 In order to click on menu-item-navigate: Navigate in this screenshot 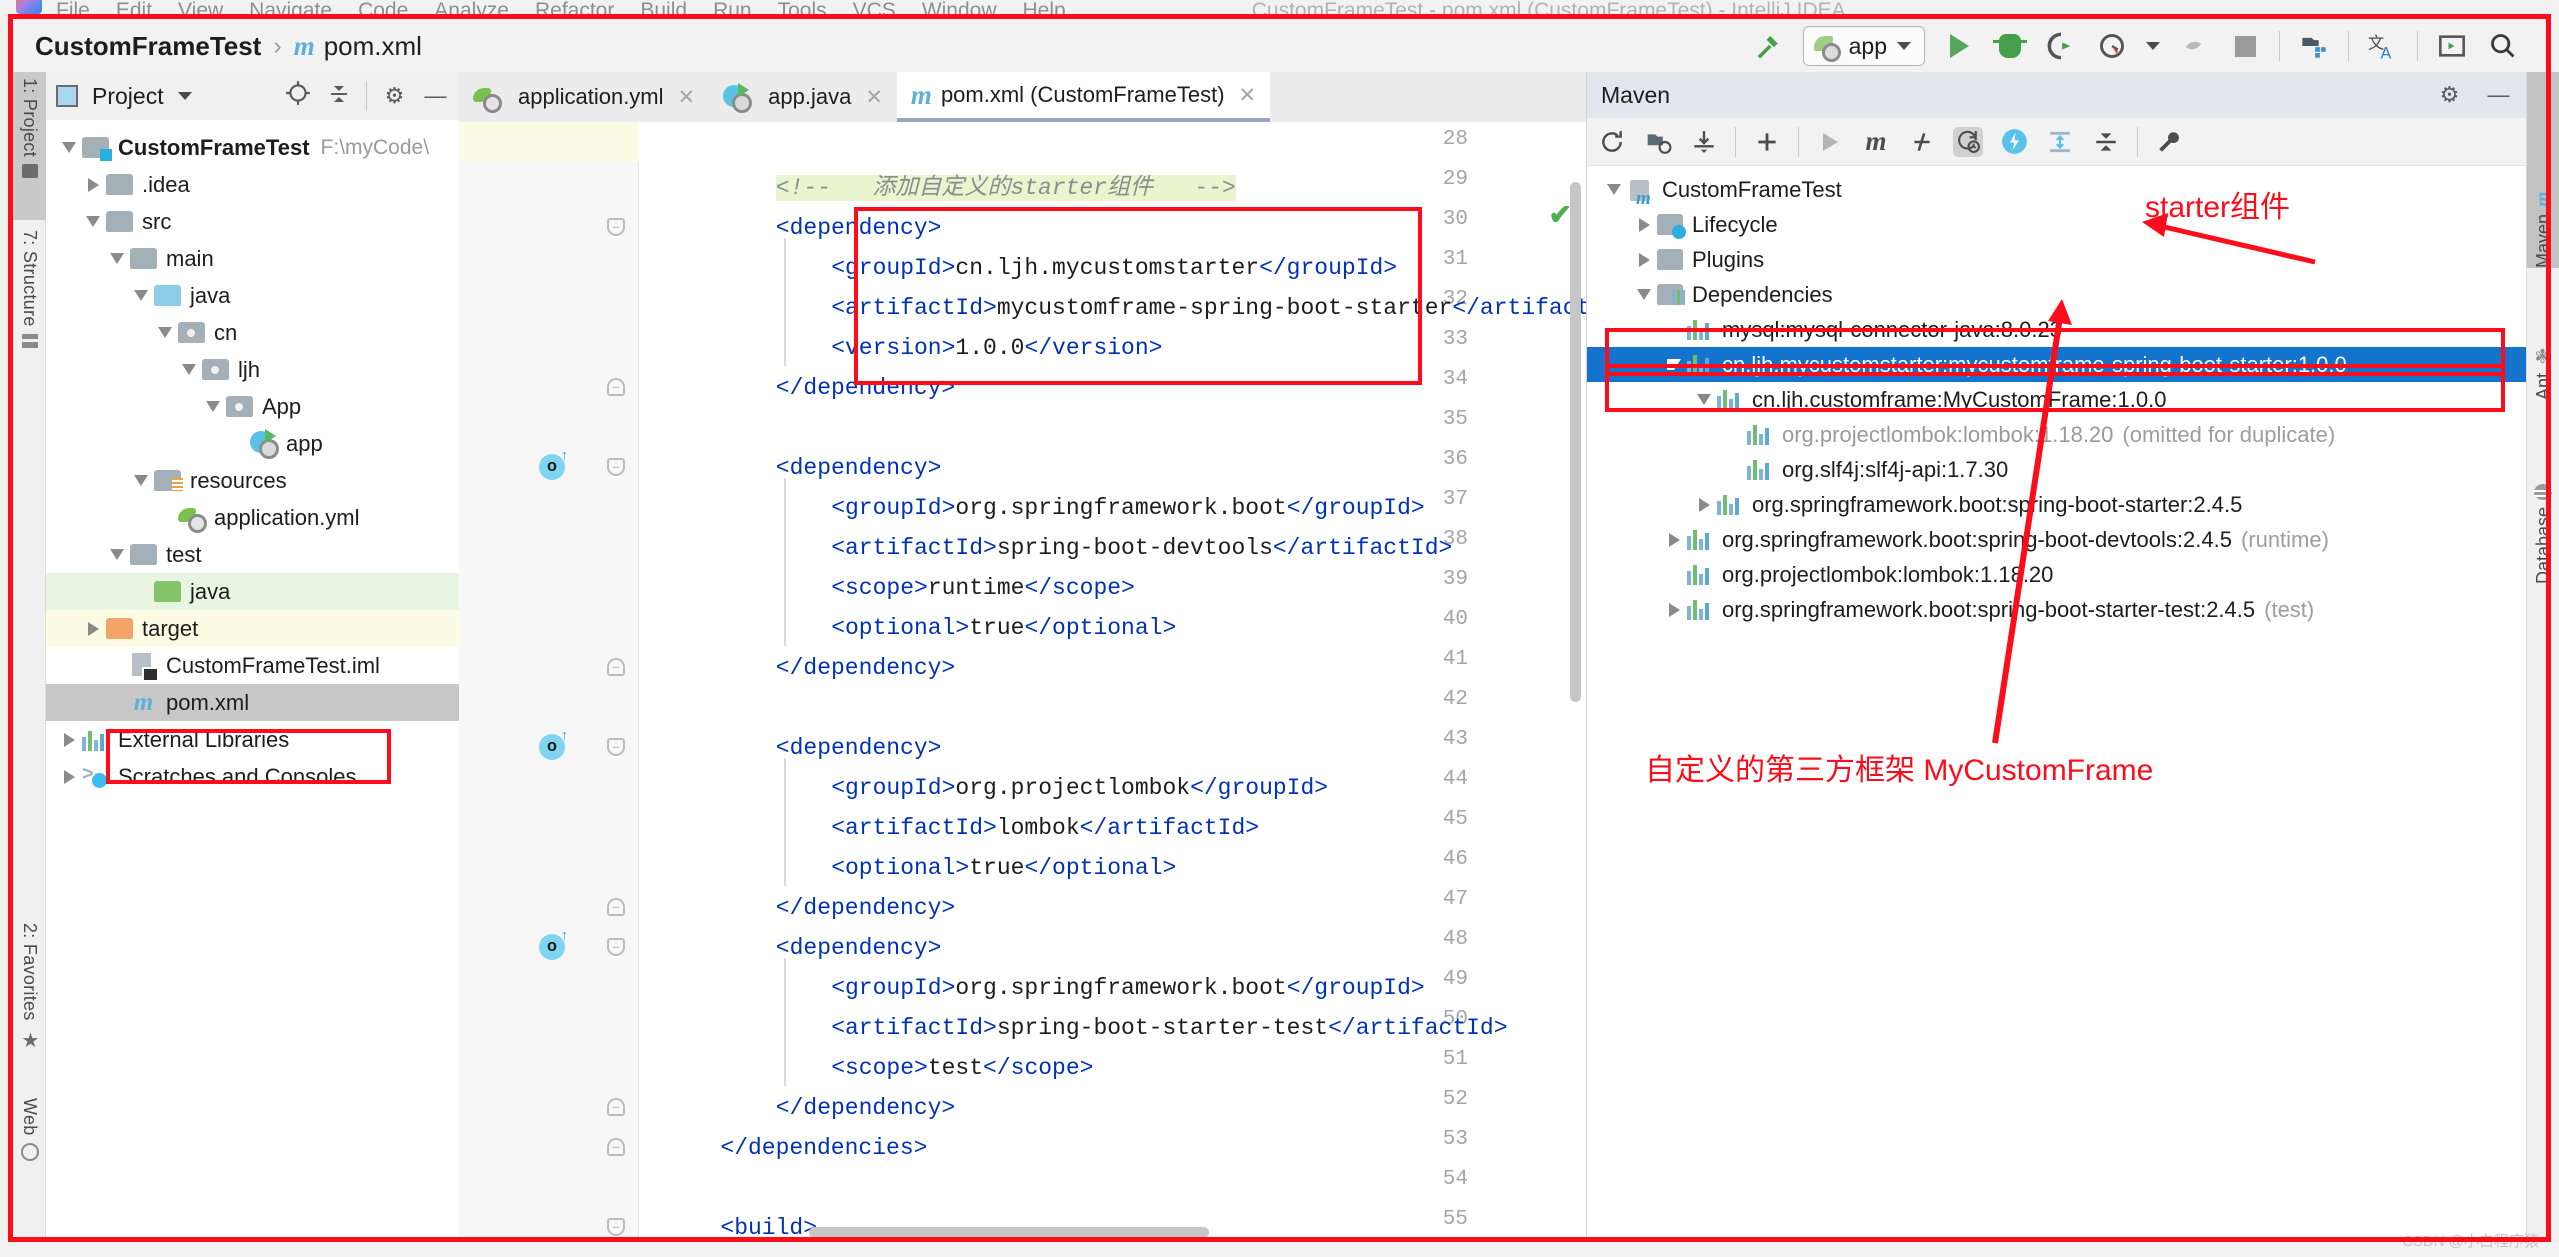, I will do `click(290, 7)`.